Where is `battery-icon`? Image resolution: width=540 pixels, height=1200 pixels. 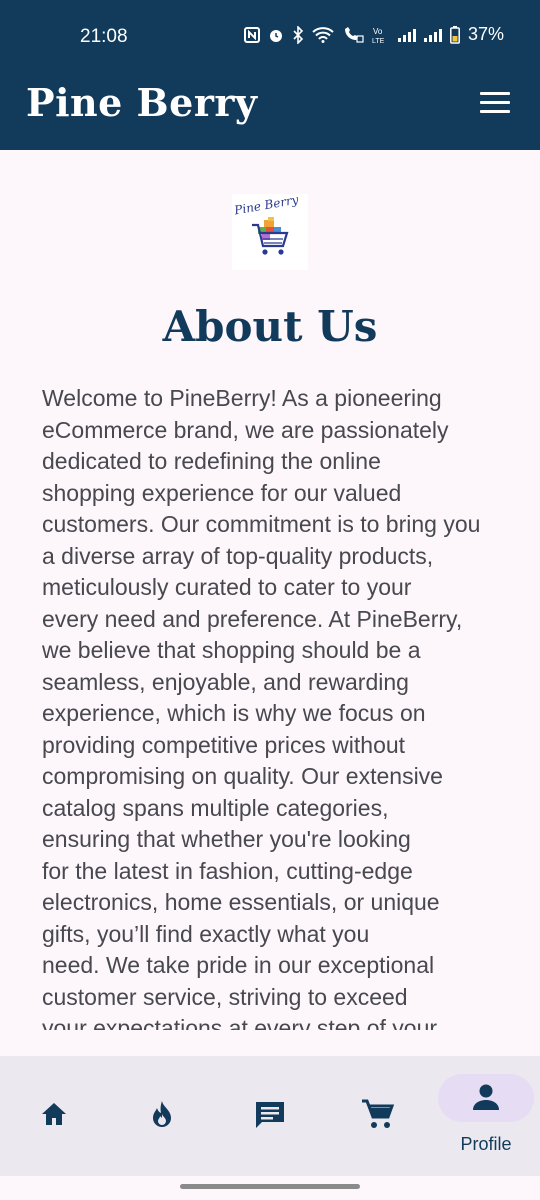 battery-icon is located at coordinates (455, 34).